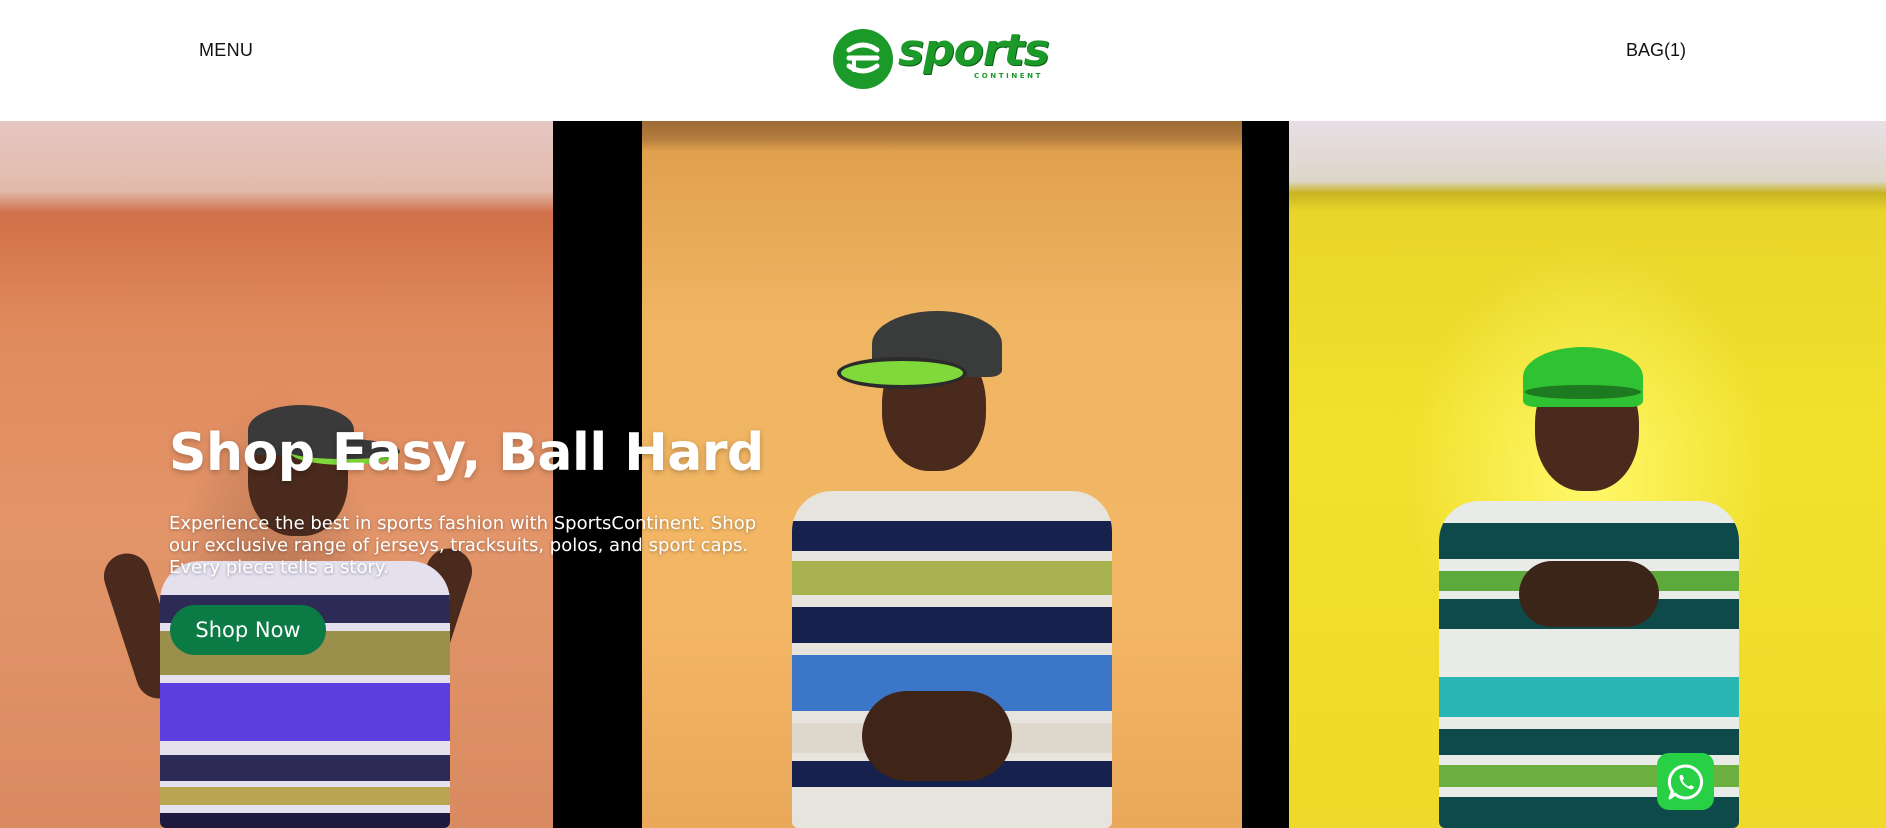 The height and width of the screenshot is (828, 1886). I want to click on sports-continent-logo: sports CONTINENT, so click(941, 59).